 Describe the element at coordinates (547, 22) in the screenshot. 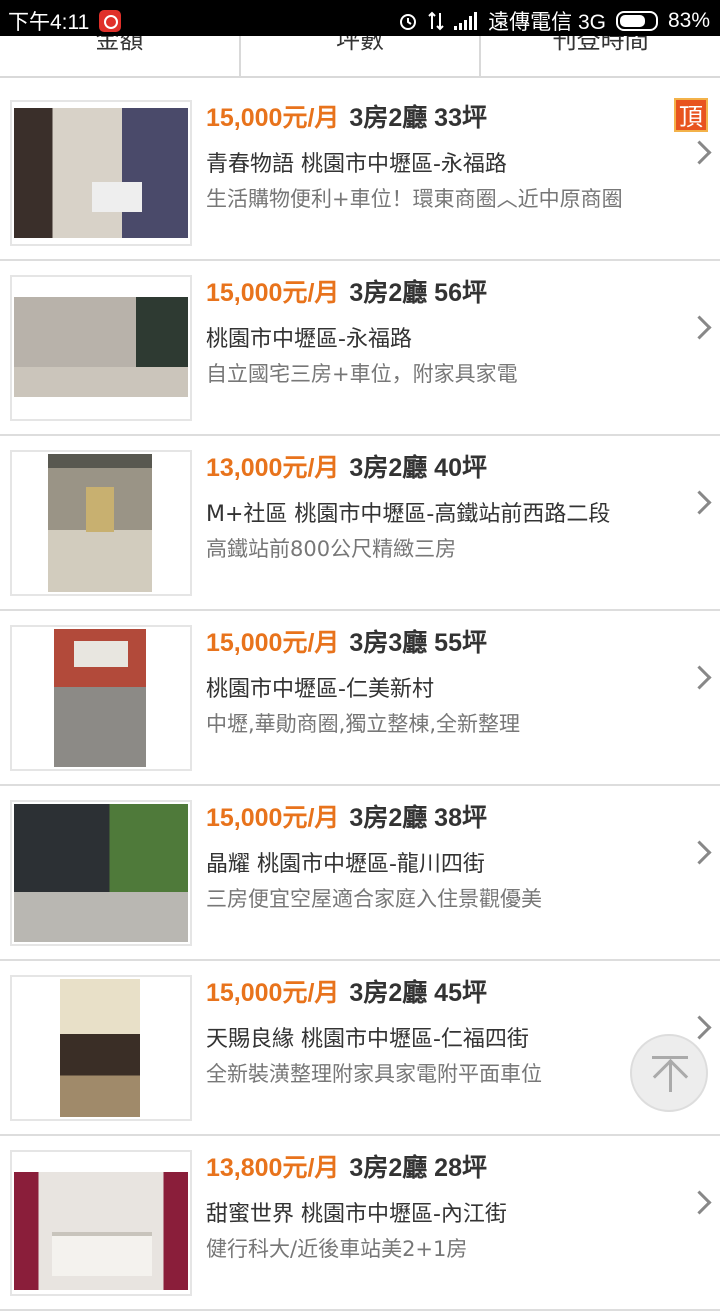

I see `carrier-label: 遠傳電信 3G` at that location.